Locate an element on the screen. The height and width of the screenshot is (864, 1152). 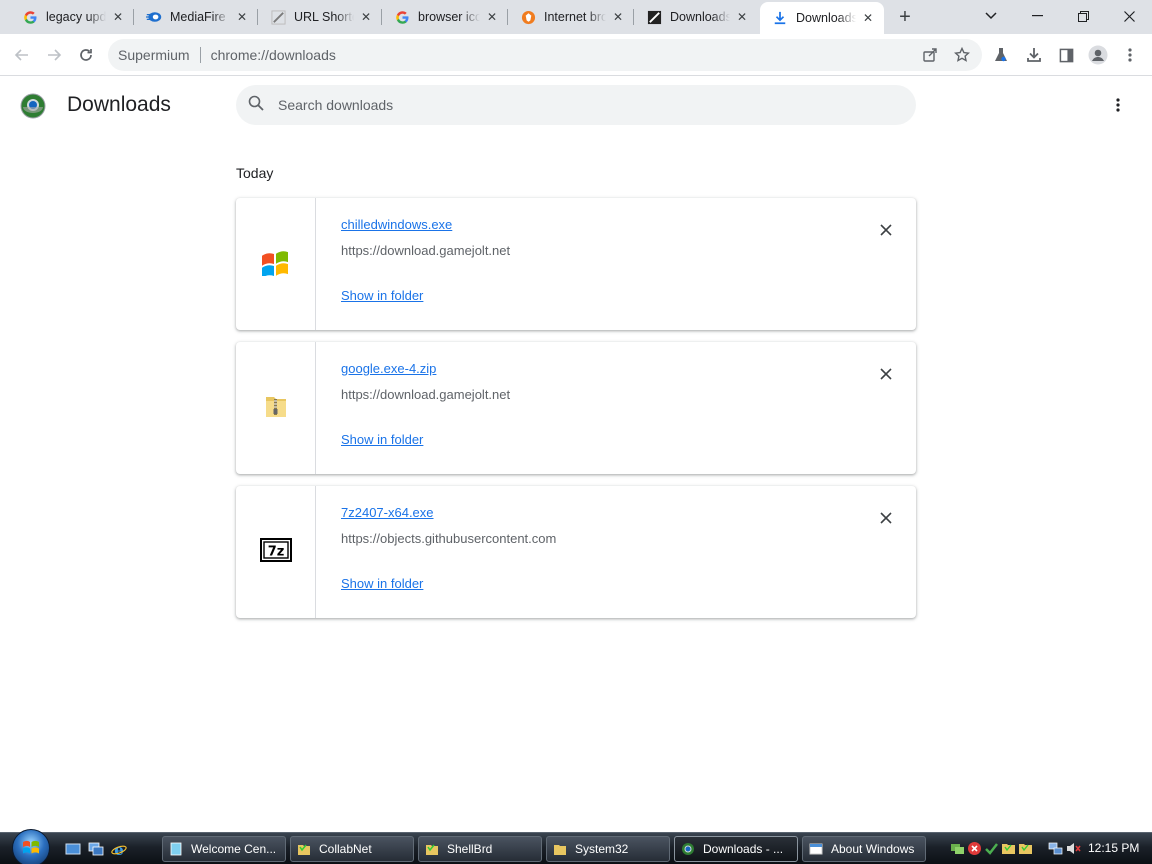
minimize-button is located at coordinates (1037, 16).